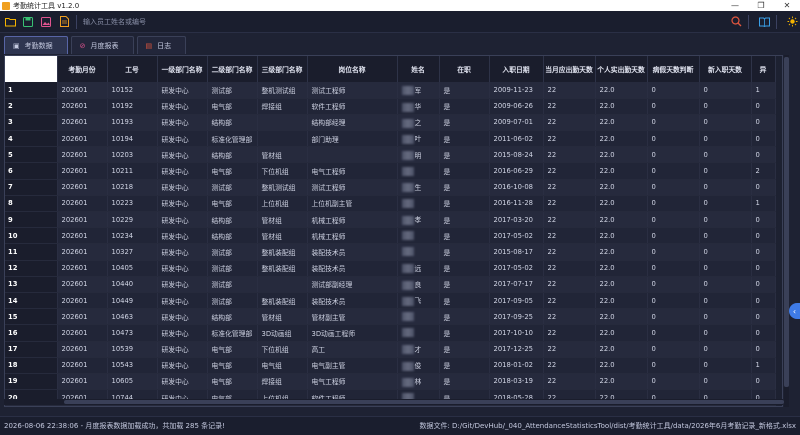 Image resolution: width=800 pixels, height=435 pixels. I want to click on table-cell: 10192, so click(132, 106).